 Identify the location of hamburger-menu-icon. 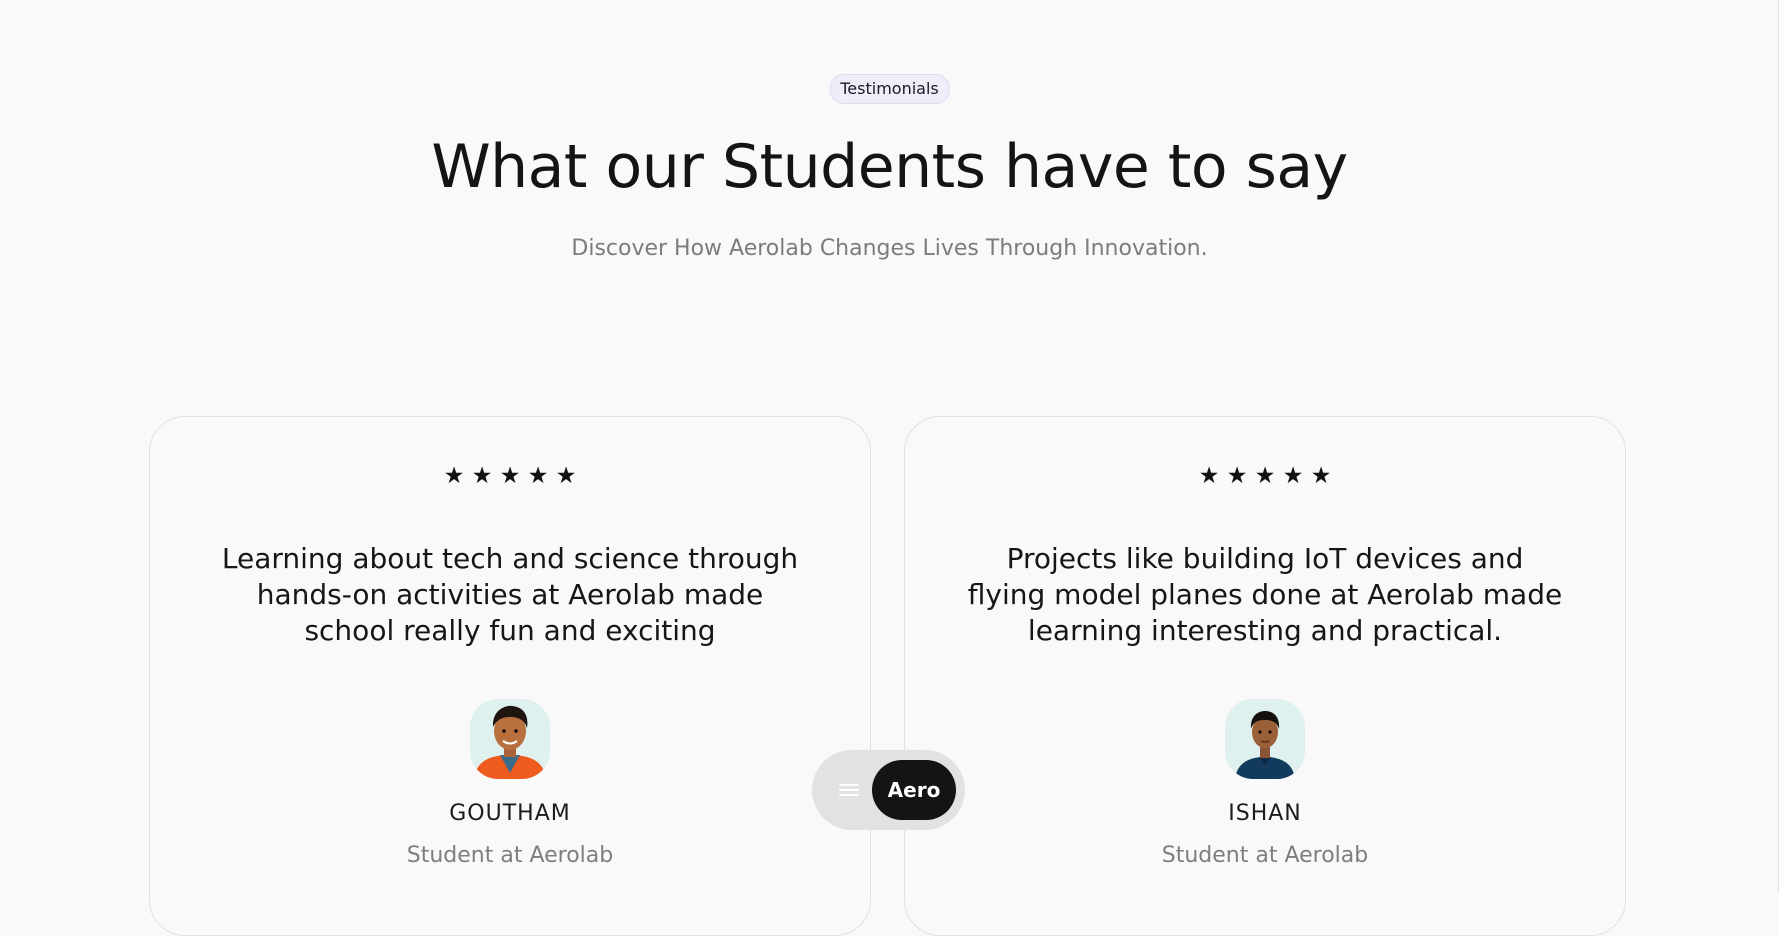
(848, 790).